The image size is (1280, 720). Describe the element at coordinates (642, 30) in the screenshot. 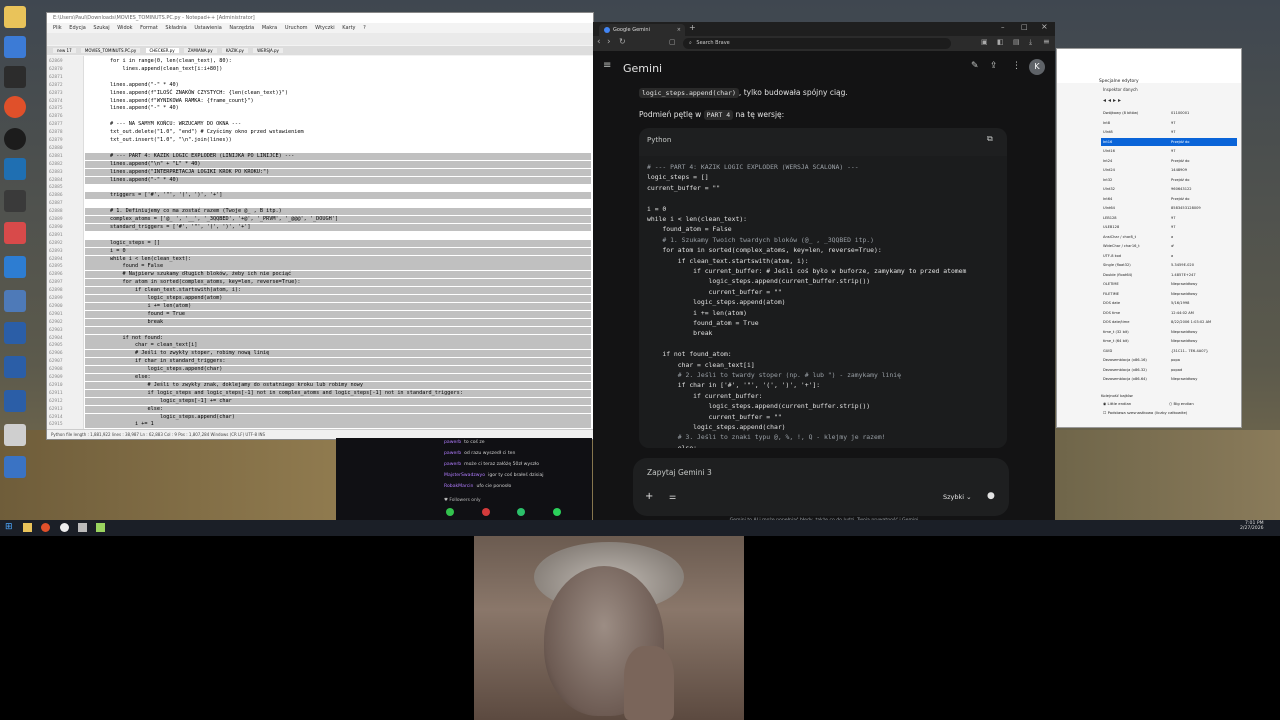

I see `tab-active: Google Gemini ×` at that location.